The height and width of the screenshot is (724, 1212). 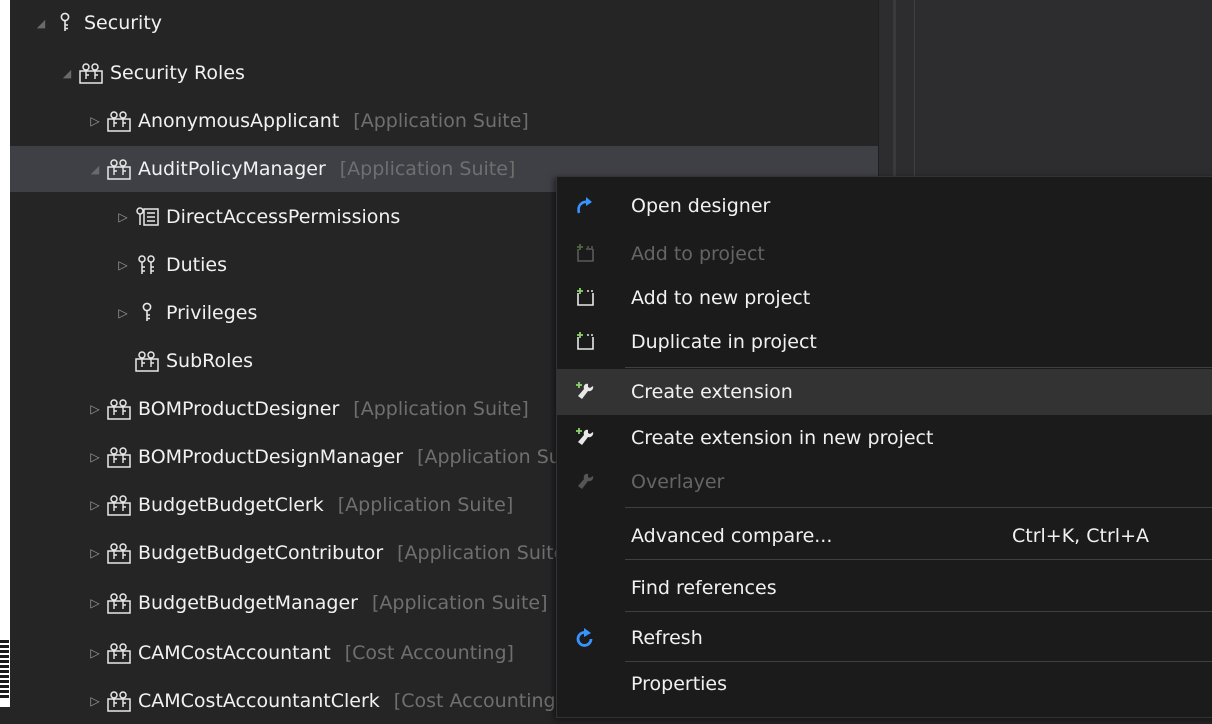 What do you see at coordinates (678, 482) in the screenshot?
I see `menu-item-label: Overlayer` at bounding box center [678, 482].